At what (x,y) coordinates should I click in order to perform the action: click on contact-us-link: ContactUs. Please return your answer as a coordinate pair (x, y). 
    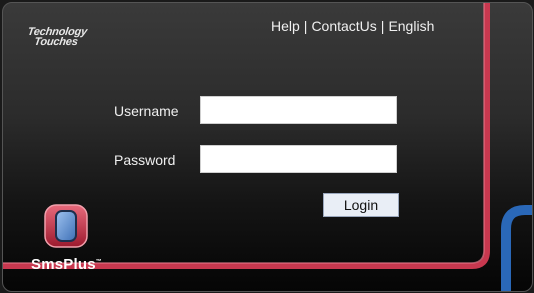
    Looking at the image, I should click on (343, 26).